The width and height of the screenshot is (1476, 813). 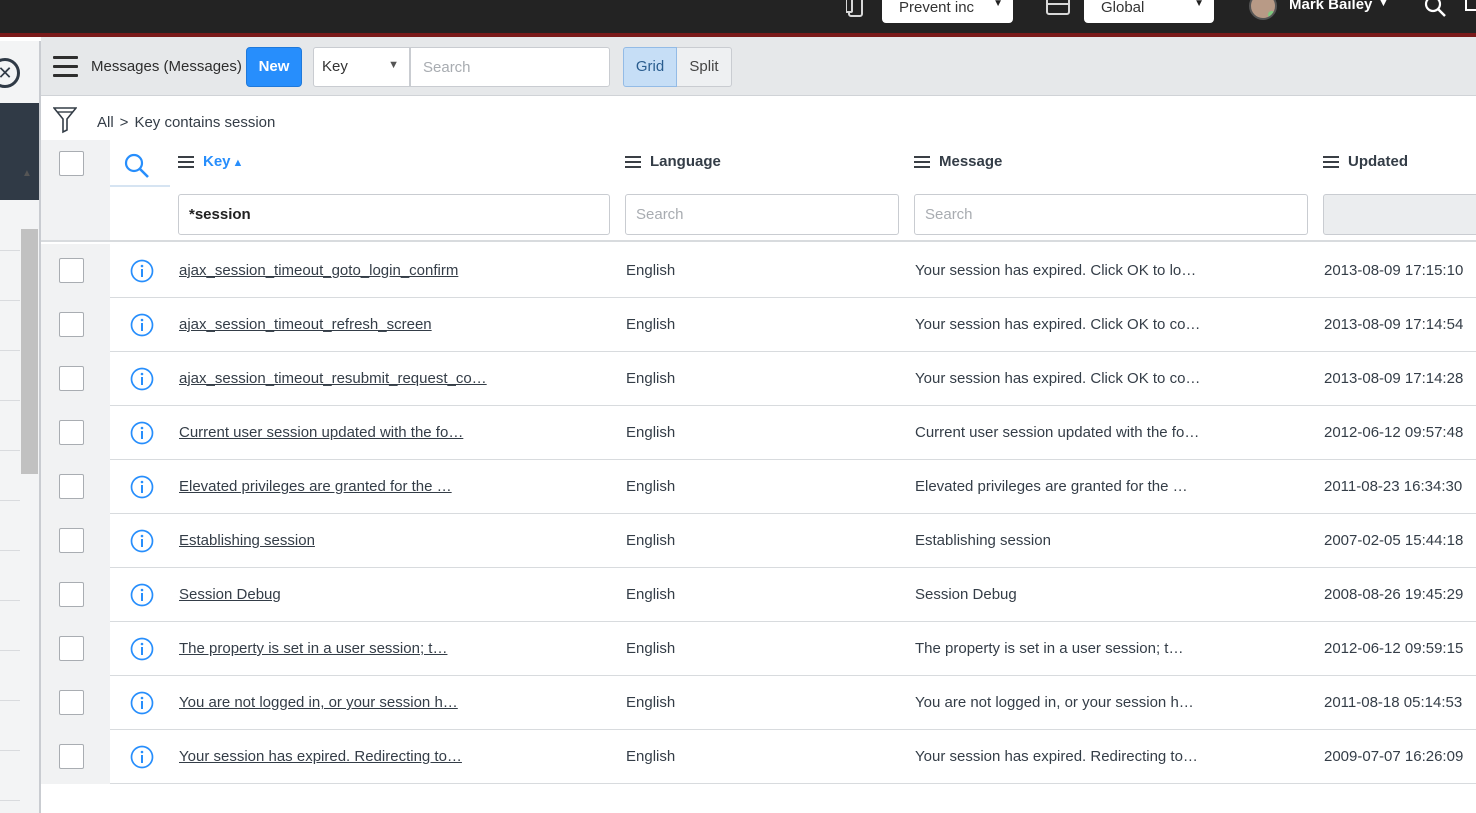 What do you see at coordinates (1365, 162) in the screenshot?
I see `column-header-updated: Updated` at bounding box center [1365, 162].